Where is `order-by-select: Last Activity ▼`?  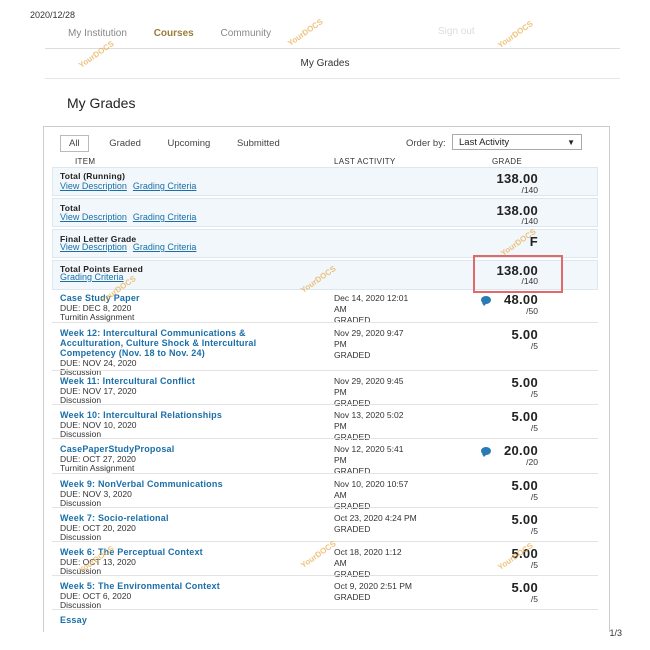
order-by-select: Last Activity ▼ is located at coordinates (517, 142).